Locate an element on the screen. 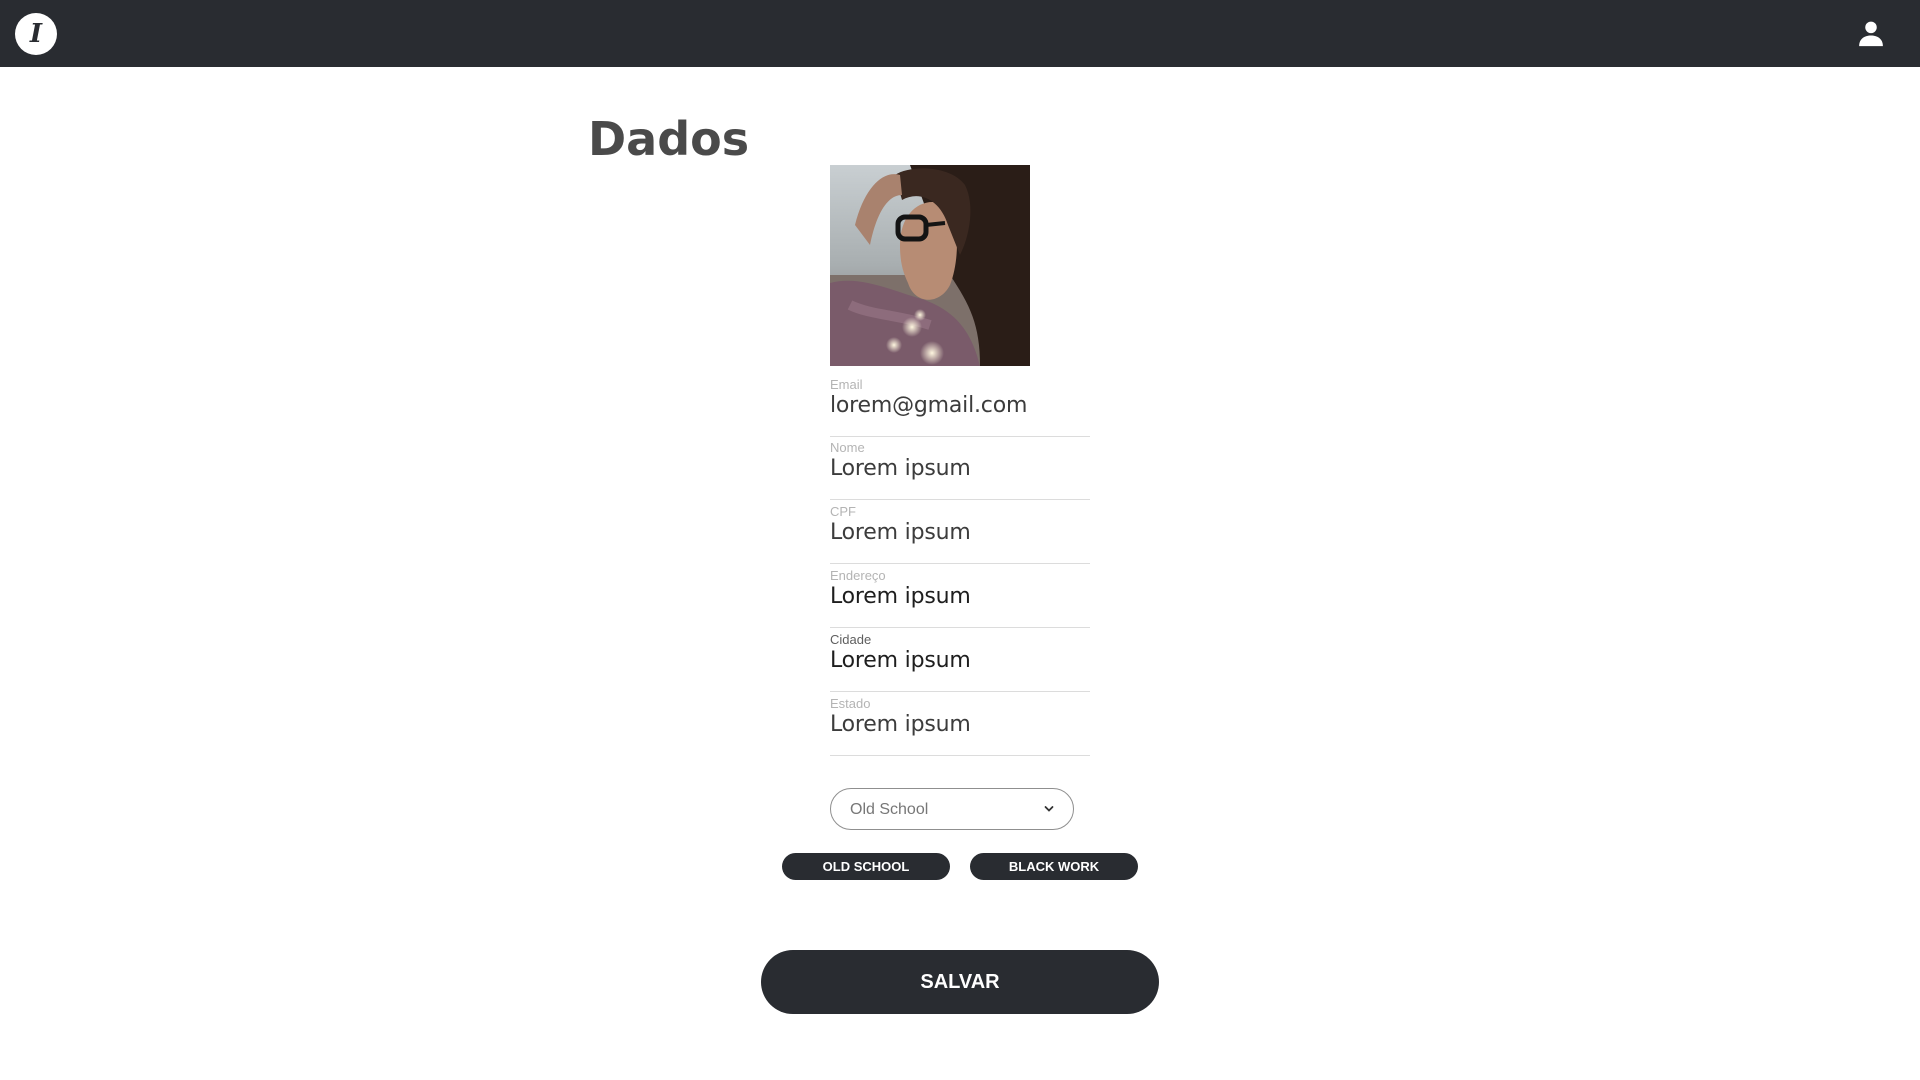 Image resolution: width=1920 pixels, height=1080 pixels. cidade-field: Cidade Lorem ipsum is located at coordinates (960, 662).